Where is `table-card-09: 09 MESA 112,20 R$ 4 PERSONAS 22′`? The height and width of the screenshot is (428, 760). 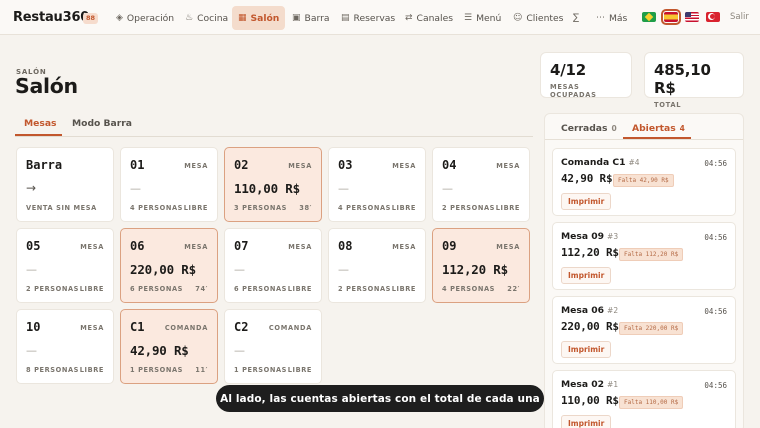
table-card-09: 09 MESA 112,20 R$ 4 PERSONAS 22′ is located at coordinates (481, 265).